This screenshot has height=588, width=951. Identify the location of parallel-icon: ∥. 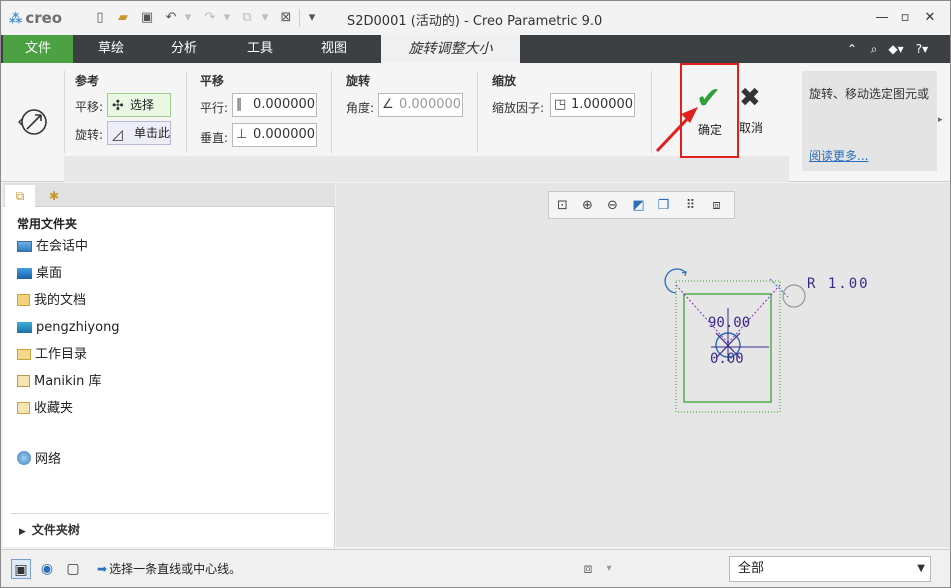
(239, 104).